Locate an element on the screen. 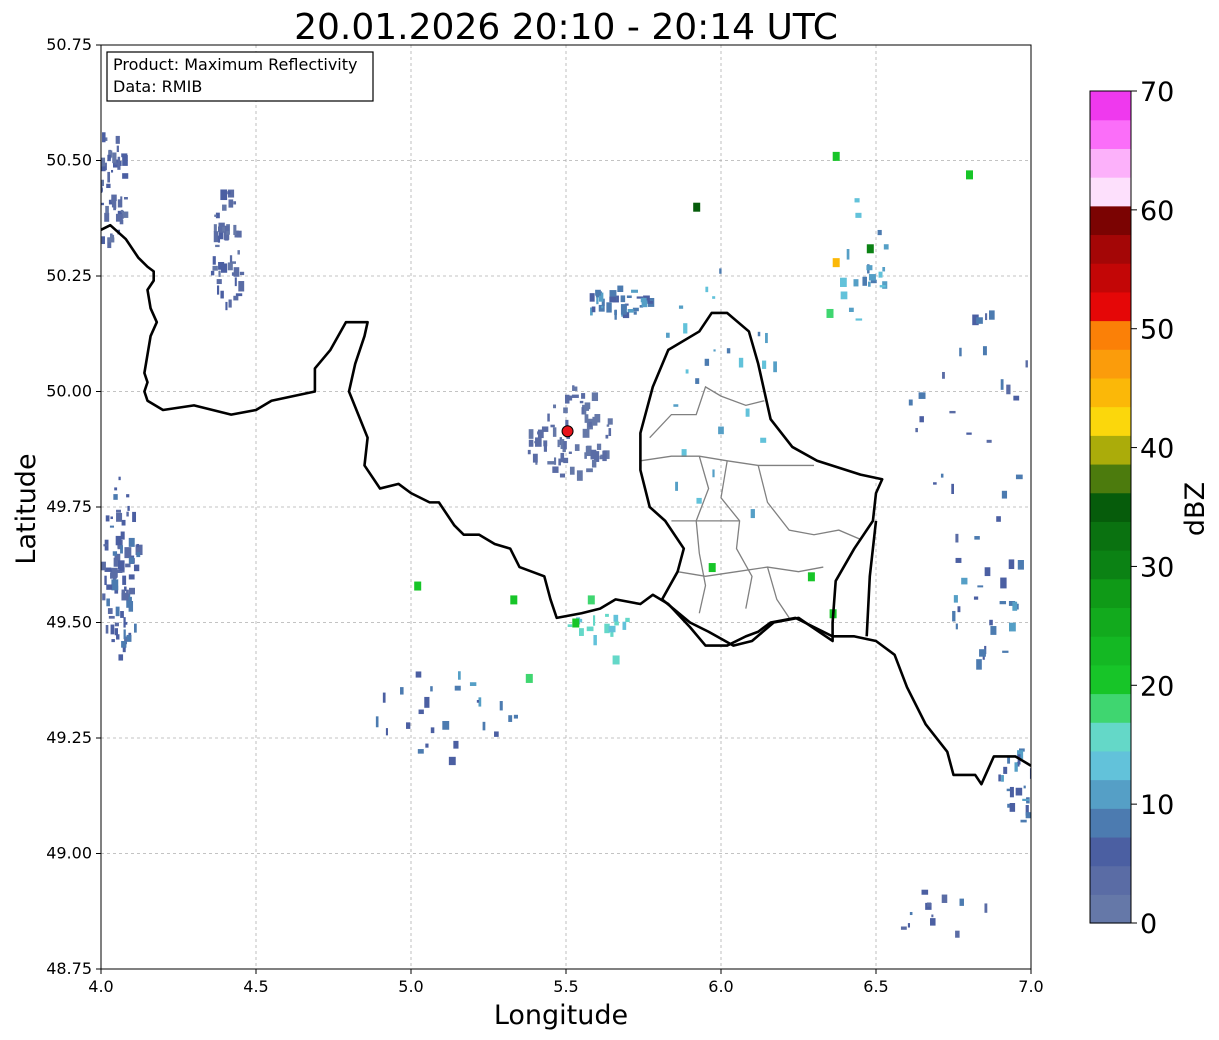 The width and height of the screenshot is (1219, 1040). figure-title: 20.01.2026 20:10 - 20:14 UTC is located at coordinates (566, 27).